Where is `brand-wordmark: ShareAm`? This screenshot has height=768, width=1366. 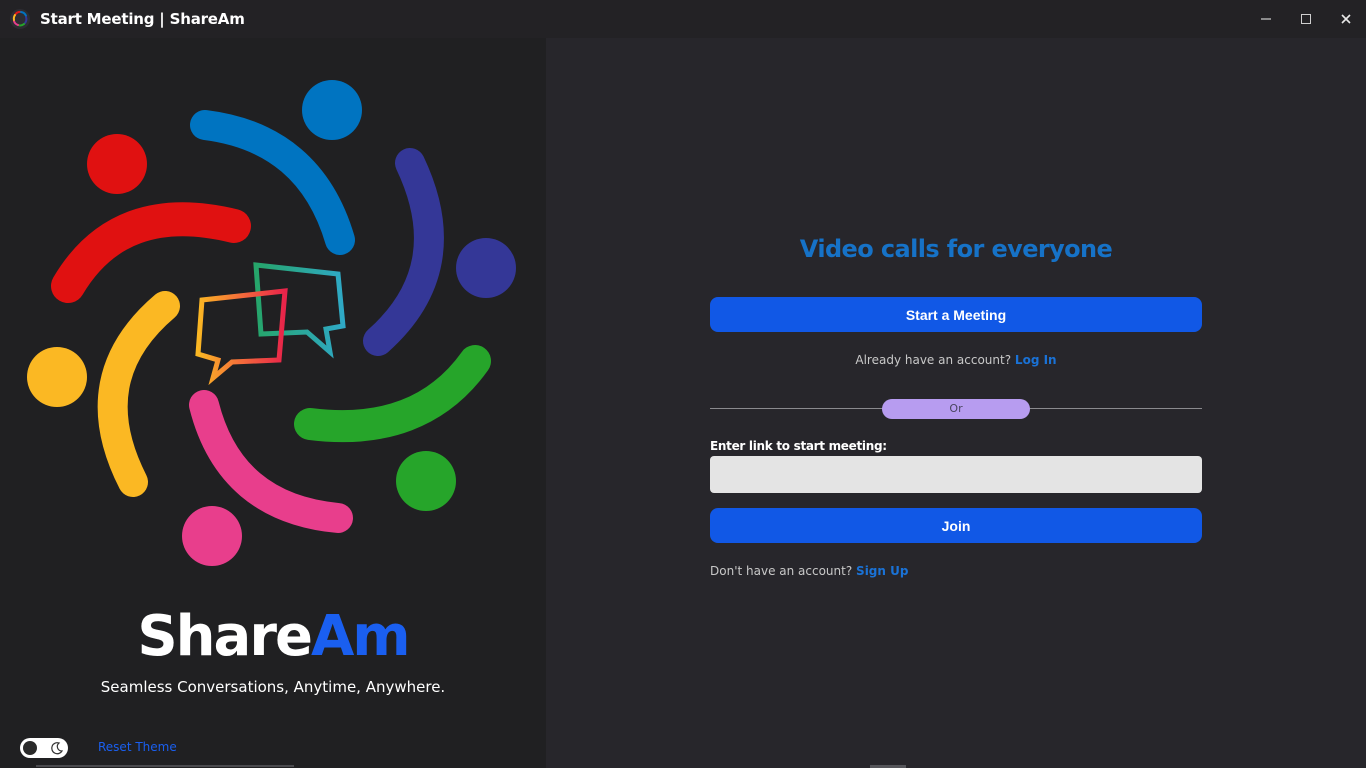 brand-wordmark: ShareAm is located at coordinates (273, 636).